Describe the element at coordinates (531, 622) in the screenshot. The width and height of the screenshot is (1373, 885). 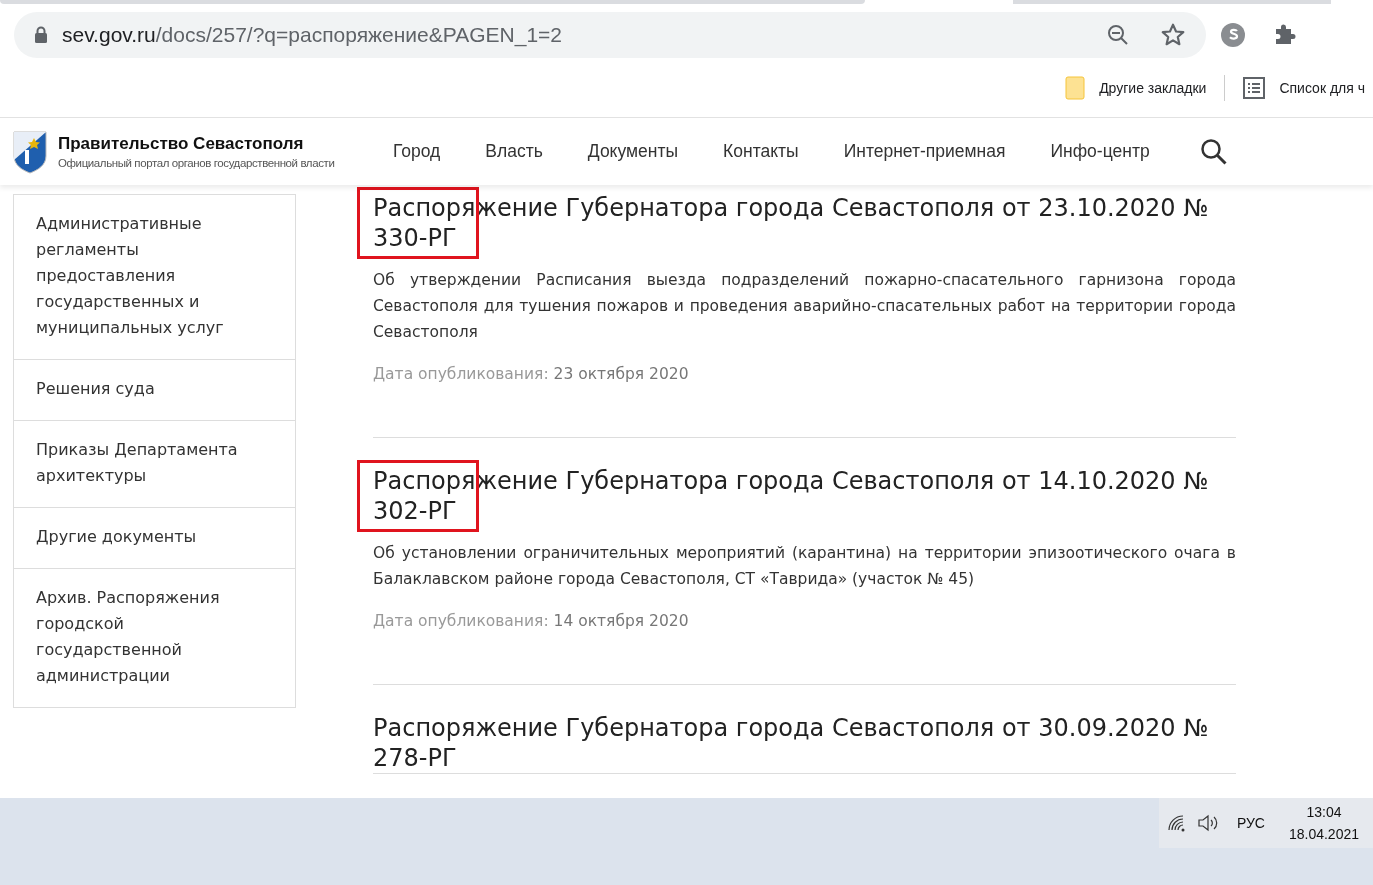
I see `publication-date: Дата опубликования: 14 октября 2020` at that location.